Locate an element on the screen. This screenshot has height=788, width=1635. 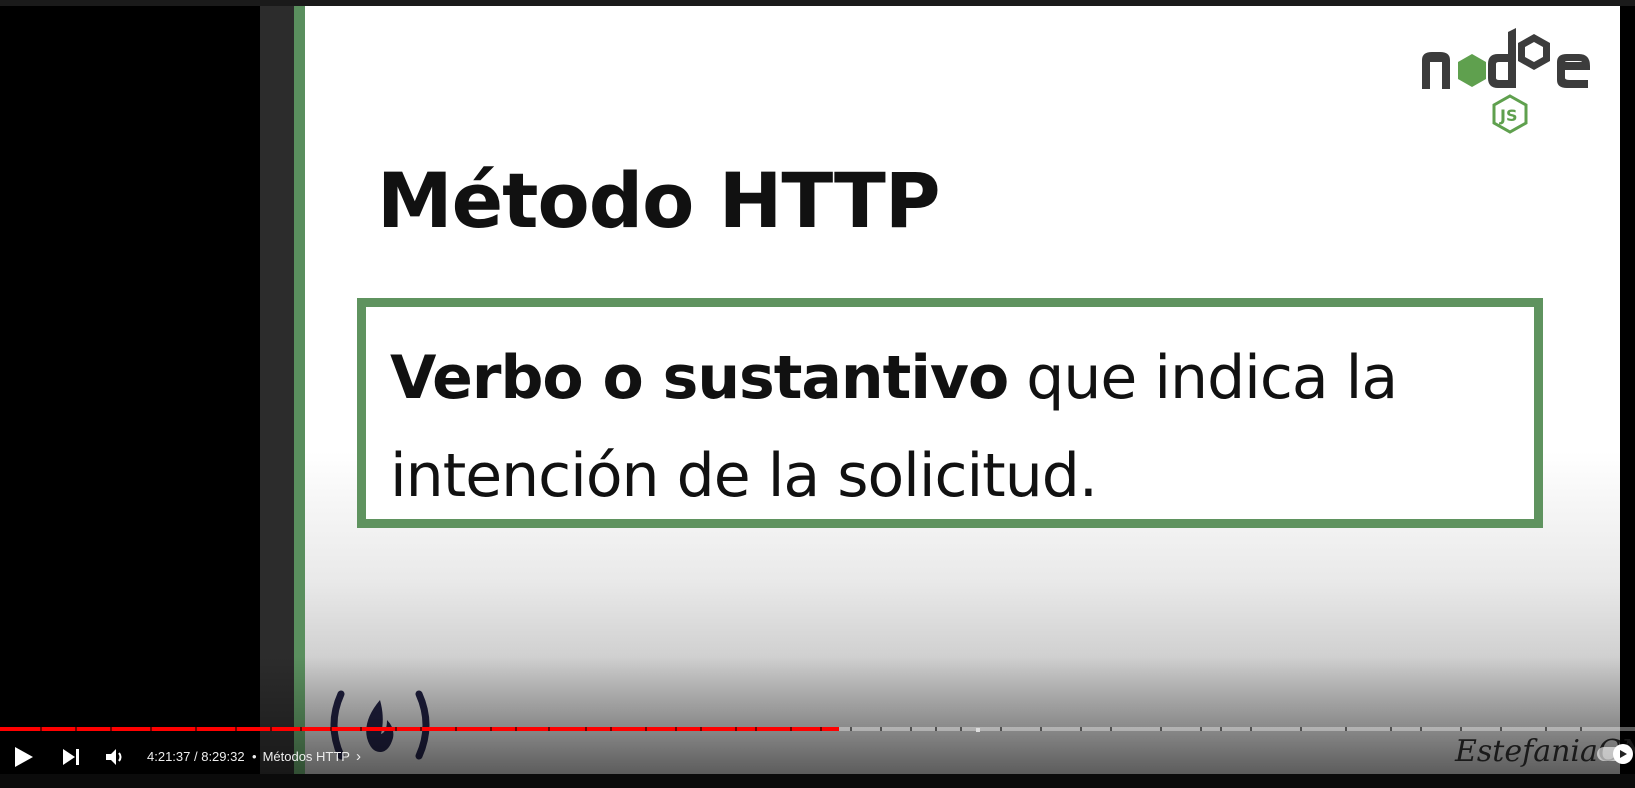
chapter-button: • Métodos HTTP › is located at coordinates (306, 756).